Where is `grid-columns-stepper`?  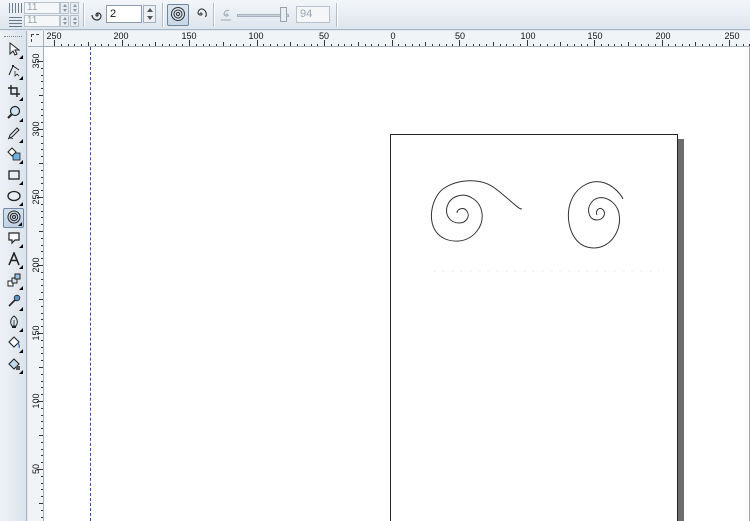
grid-columns-stepper is located at coordinates (64, 8).